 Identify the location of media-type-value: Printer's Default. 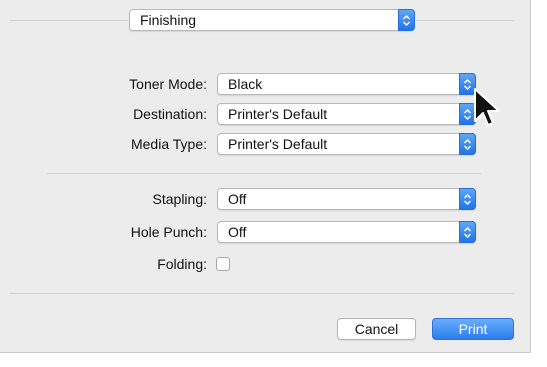
(278, 144).